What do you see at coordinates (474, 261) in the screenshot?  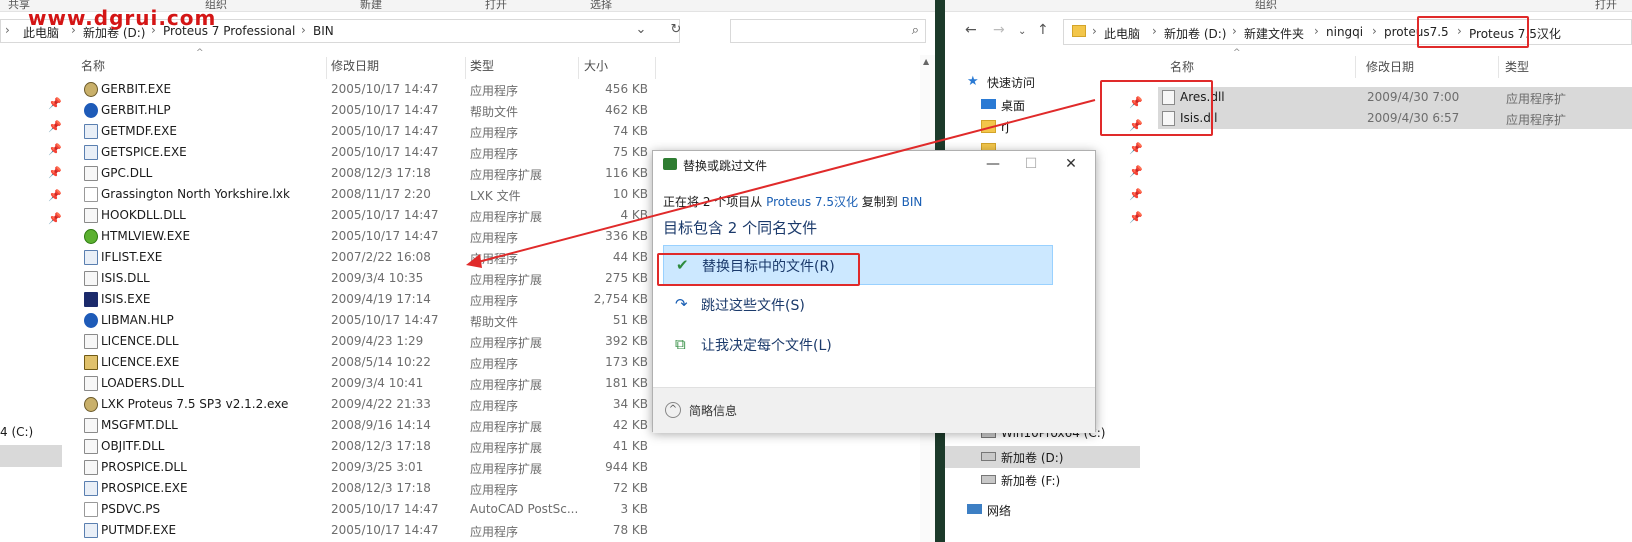 I see `arrow-head` at bounding box center [474, 261].